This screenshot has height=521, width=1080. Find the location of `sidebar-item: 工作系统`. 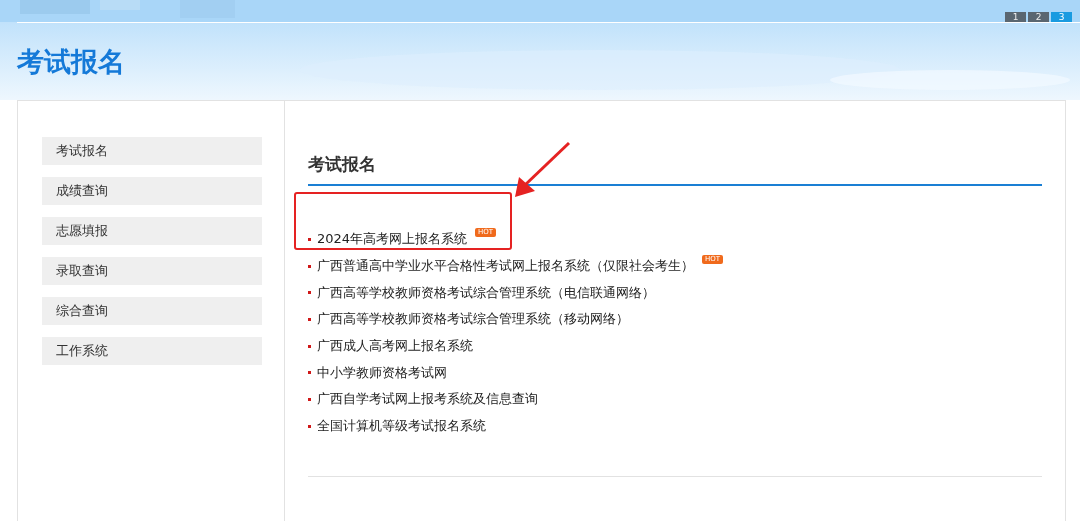

sidebar-item: 工作系统 is located at coordinates (152, 351).